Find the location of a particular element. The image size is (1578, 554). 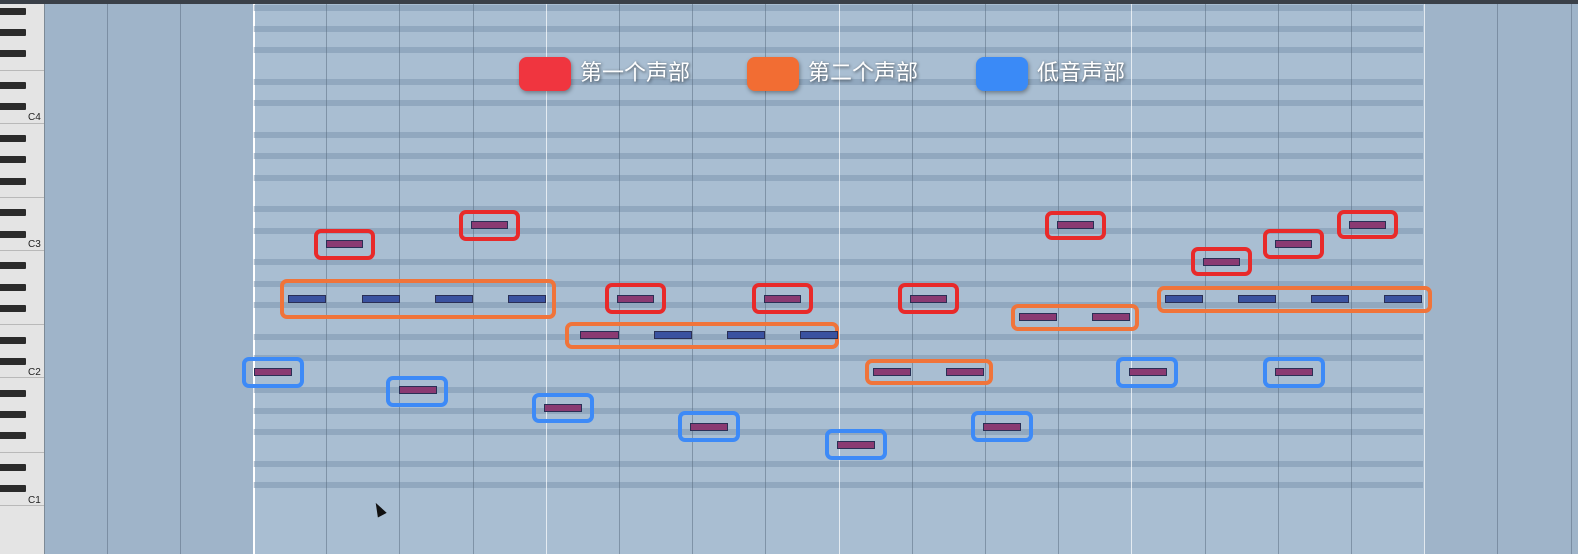

key-label-c4: C4 is located at coordinates (34, 117).